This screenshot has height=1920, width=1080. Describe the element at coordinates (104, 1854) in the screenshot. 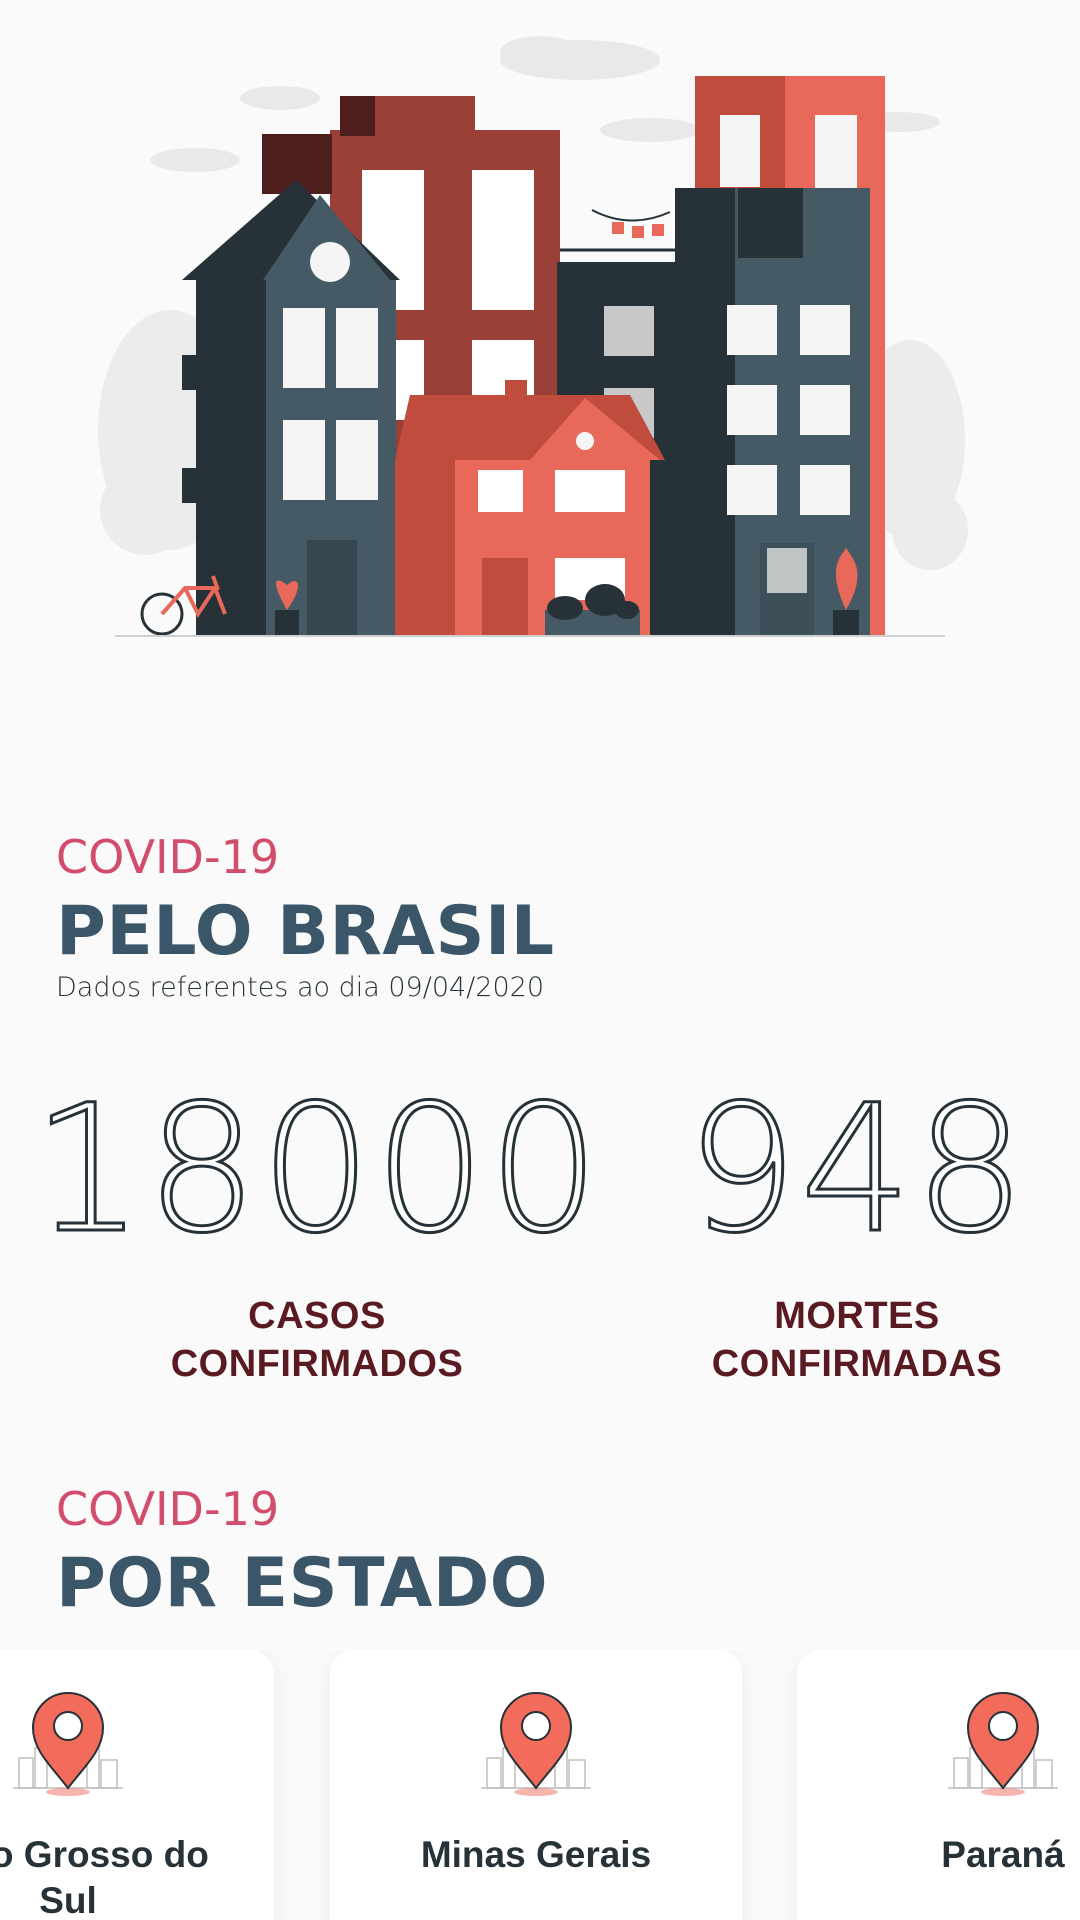

I see `state-name-line1: Mato Grosso do` at that location.